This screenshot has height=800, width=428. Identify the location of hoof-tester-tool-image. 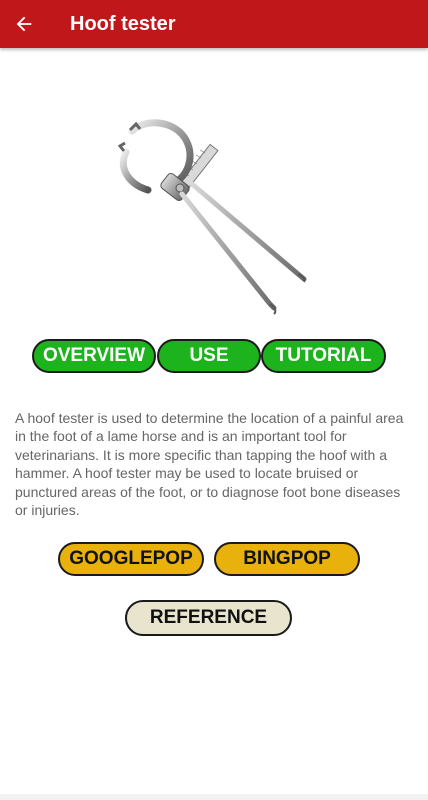
(212, 217).